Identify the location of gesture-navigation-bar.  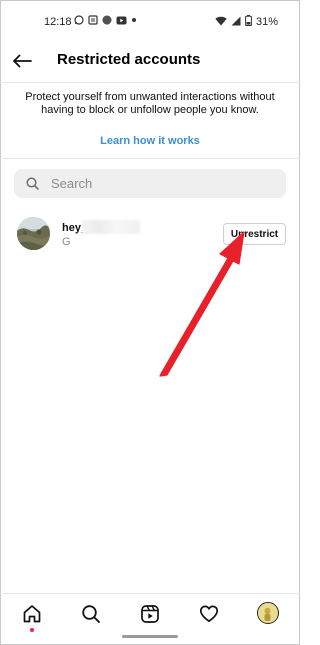
(150, 636).